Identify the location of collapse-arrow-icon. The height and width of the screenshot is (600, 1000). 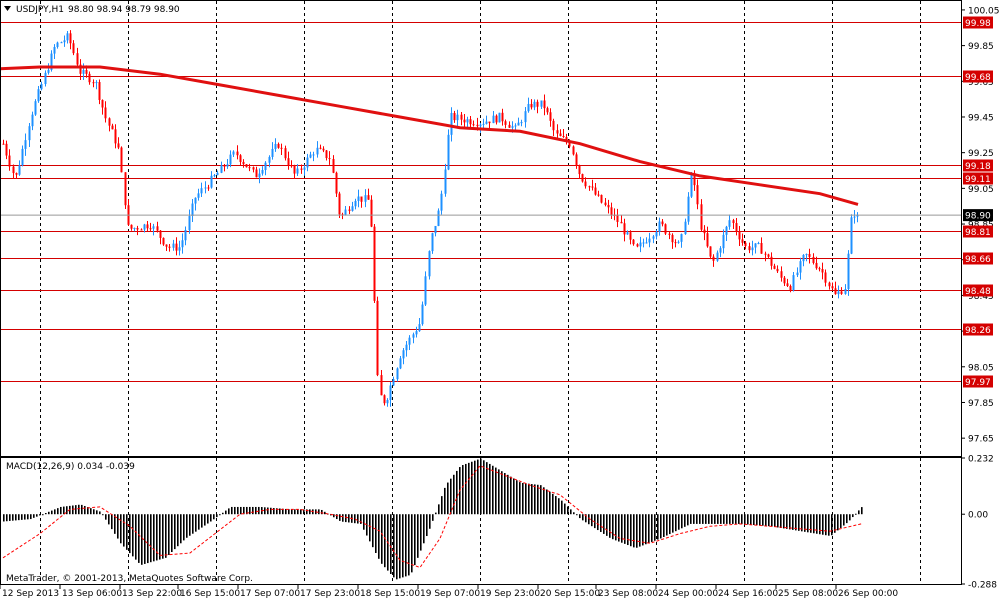
(7, 8).